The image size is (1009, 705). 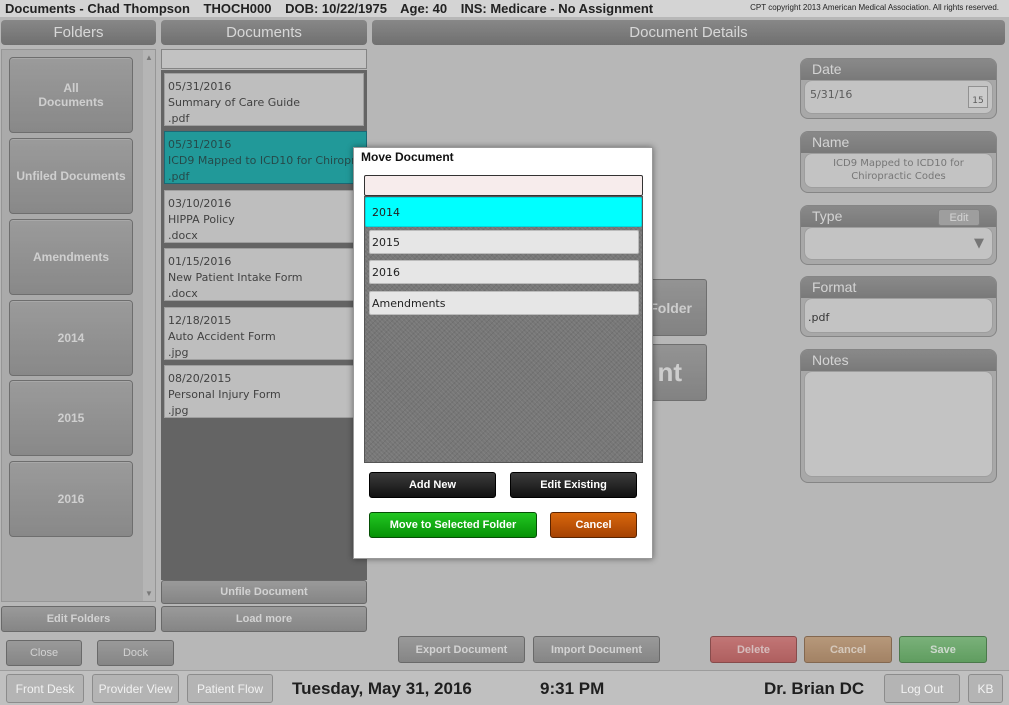 What do you see at coordinates (432, 485) in the screenshot?
I see `add-new-folder-button: Add New` at bounding box center [432, 485].